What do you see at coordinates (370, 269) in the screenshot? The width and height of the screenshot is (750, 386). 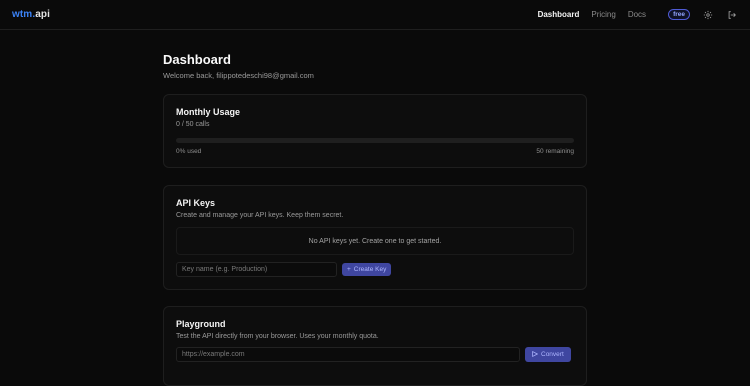 I see `create-key-label: Create Key` at bounding box center [370, 269].